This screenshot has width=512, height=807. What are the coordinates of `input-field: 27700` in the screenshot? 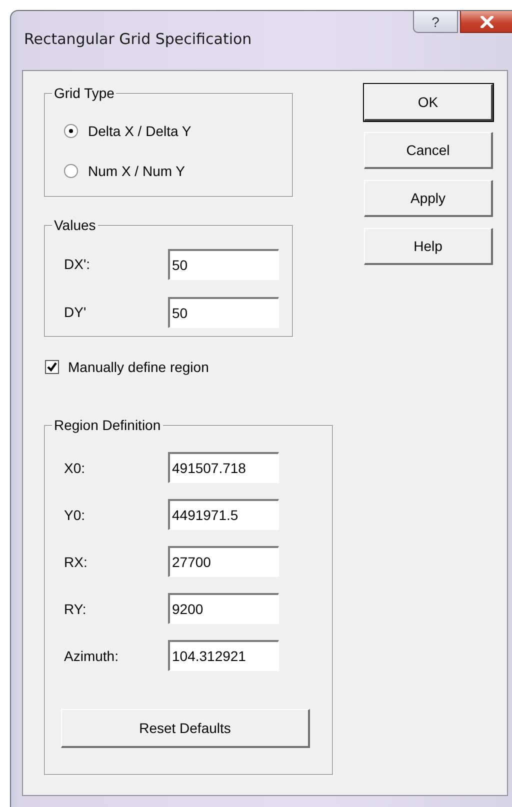 It's located at (223, 561).